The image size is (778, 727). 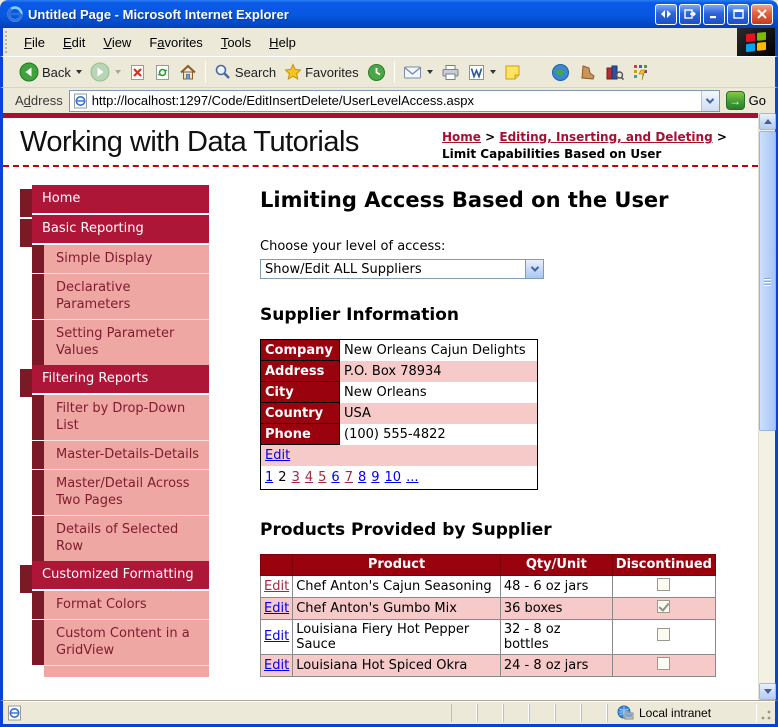 I want to click on history-button, so click(x=376, y=72).